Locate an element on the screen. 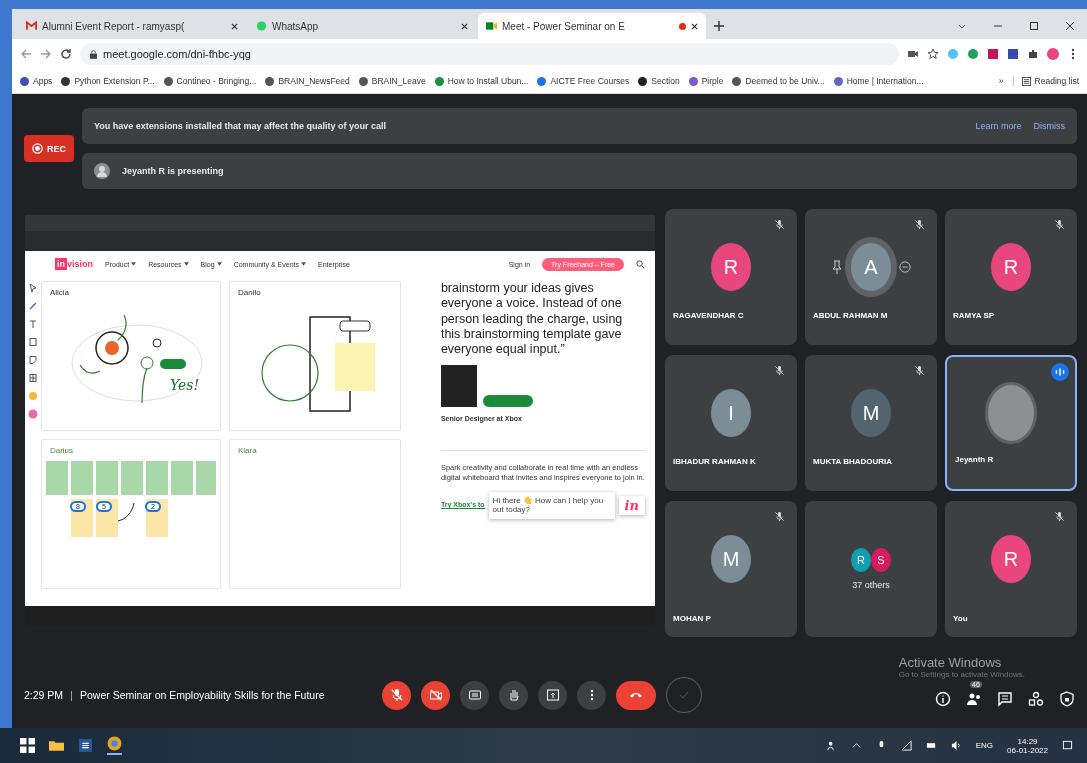  star-icon is located at coordinates (933, 54).